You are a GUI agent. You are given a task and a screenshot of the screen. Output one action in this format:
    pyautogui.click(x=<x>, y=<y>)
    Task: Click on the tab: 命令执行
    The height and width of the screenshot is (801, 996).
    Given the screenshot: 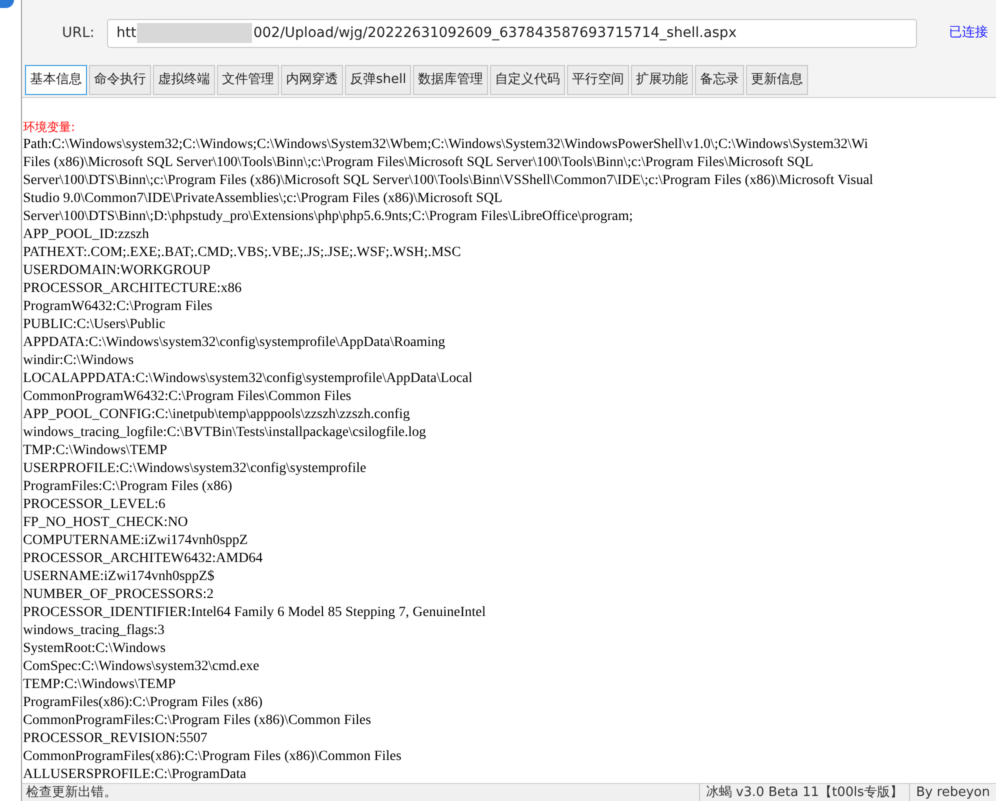 What is the action you would take?
    pyautogui.click(x=120, y=80)
    